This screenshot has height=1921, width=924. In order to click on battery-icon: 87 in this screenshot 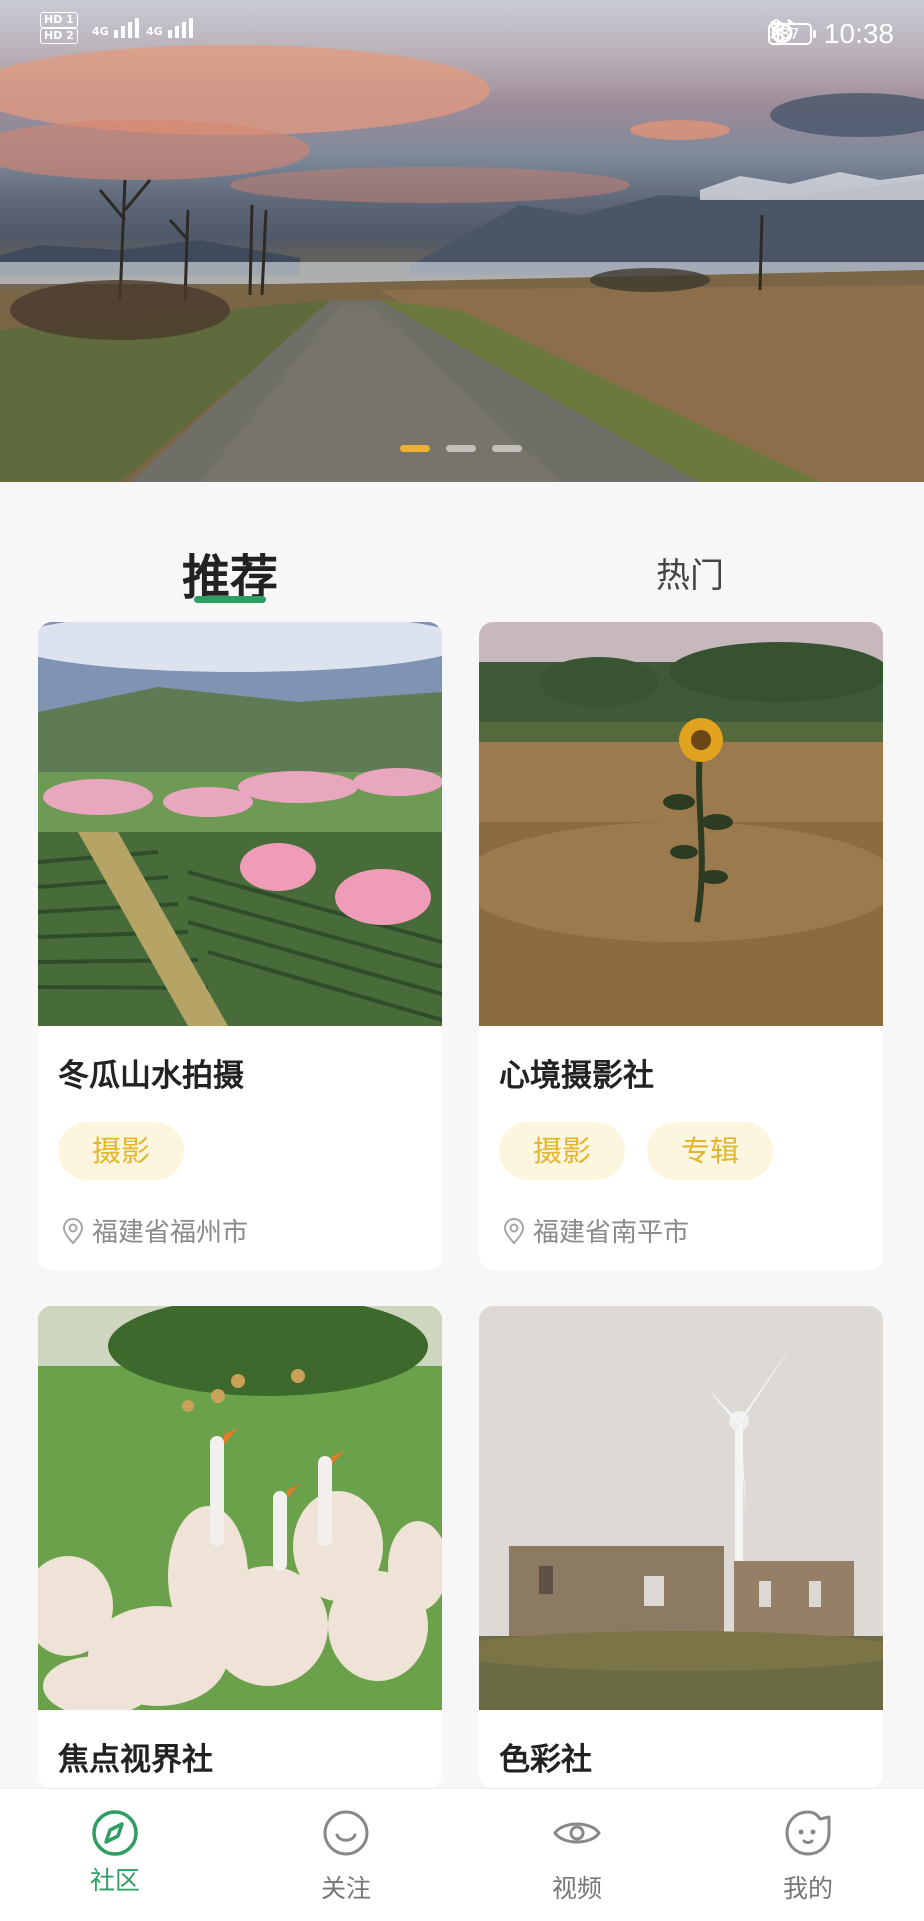, I will do `click(791, 34)`.